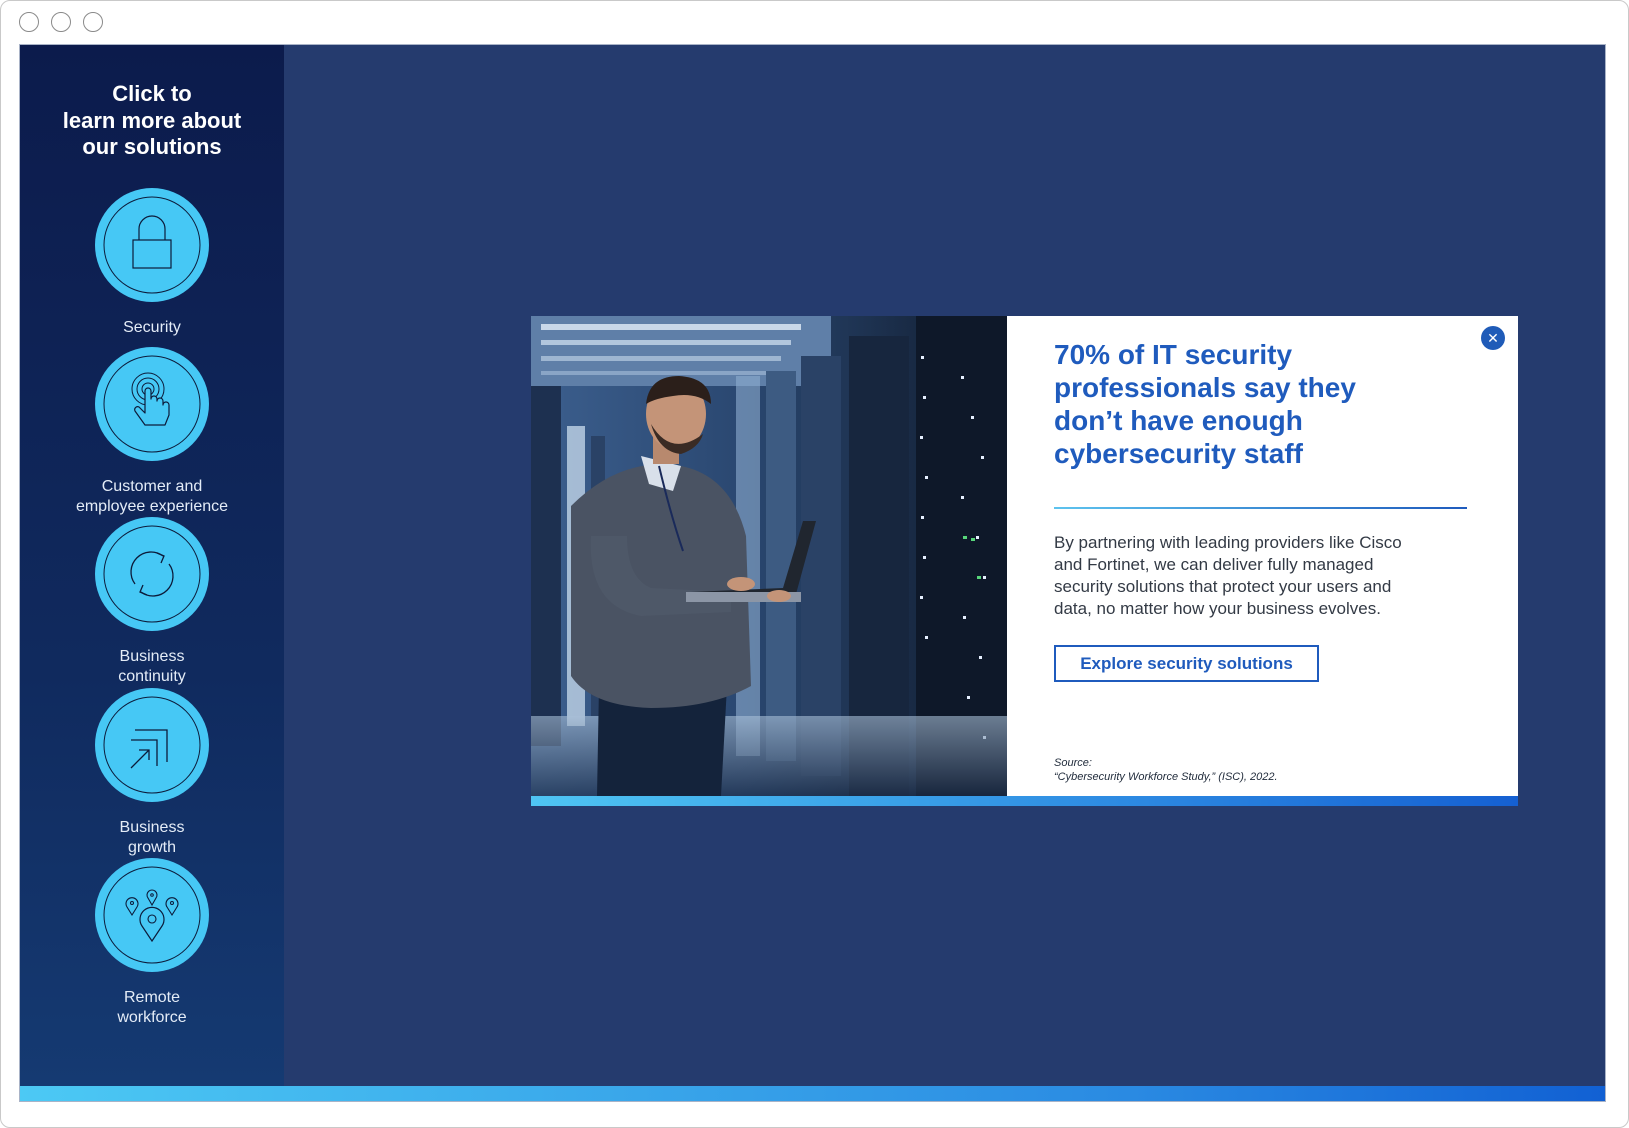  Describe the element at coordinates (152, 1017) in the screenshot. I see `label-line: workforce` at that location.